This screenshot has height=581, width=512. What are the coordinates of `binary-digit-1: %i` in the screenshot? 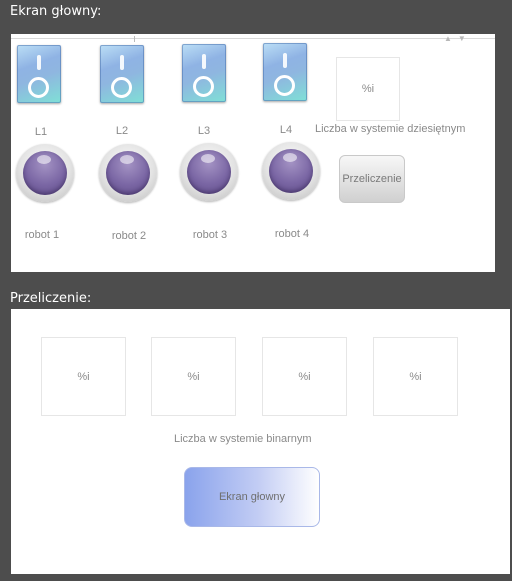 It's located at (83, 376).